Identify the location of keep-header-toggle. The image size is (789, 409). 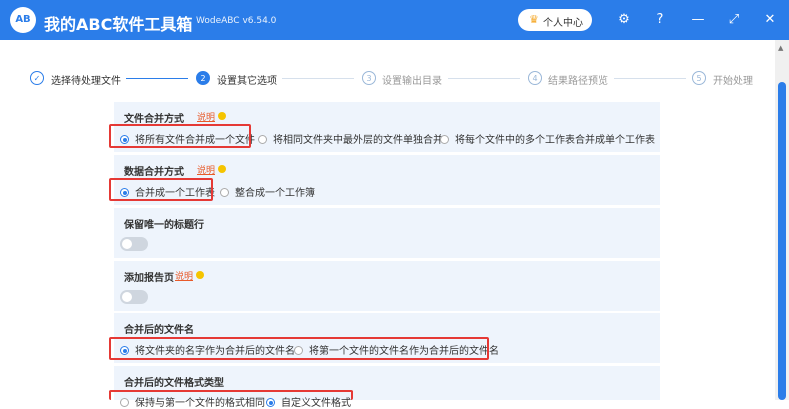
(134, 244).